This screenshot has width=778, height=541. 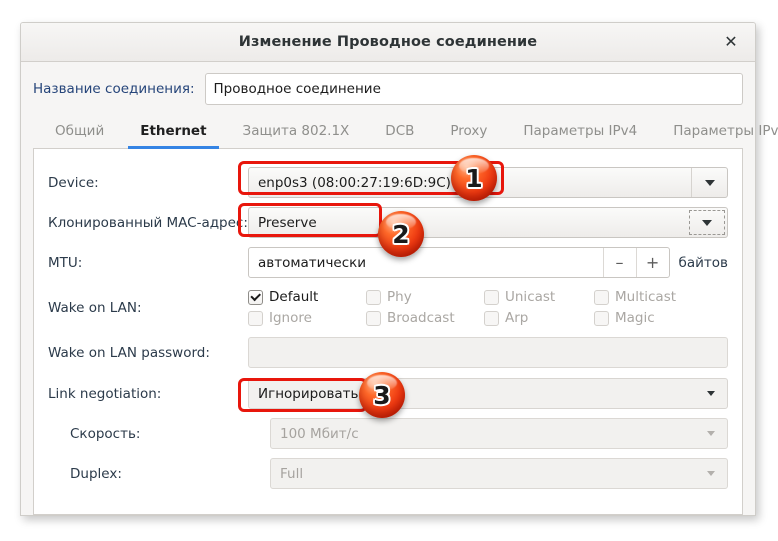 I want to click on mtu-label: MTU:, so click(x=65, y=262).